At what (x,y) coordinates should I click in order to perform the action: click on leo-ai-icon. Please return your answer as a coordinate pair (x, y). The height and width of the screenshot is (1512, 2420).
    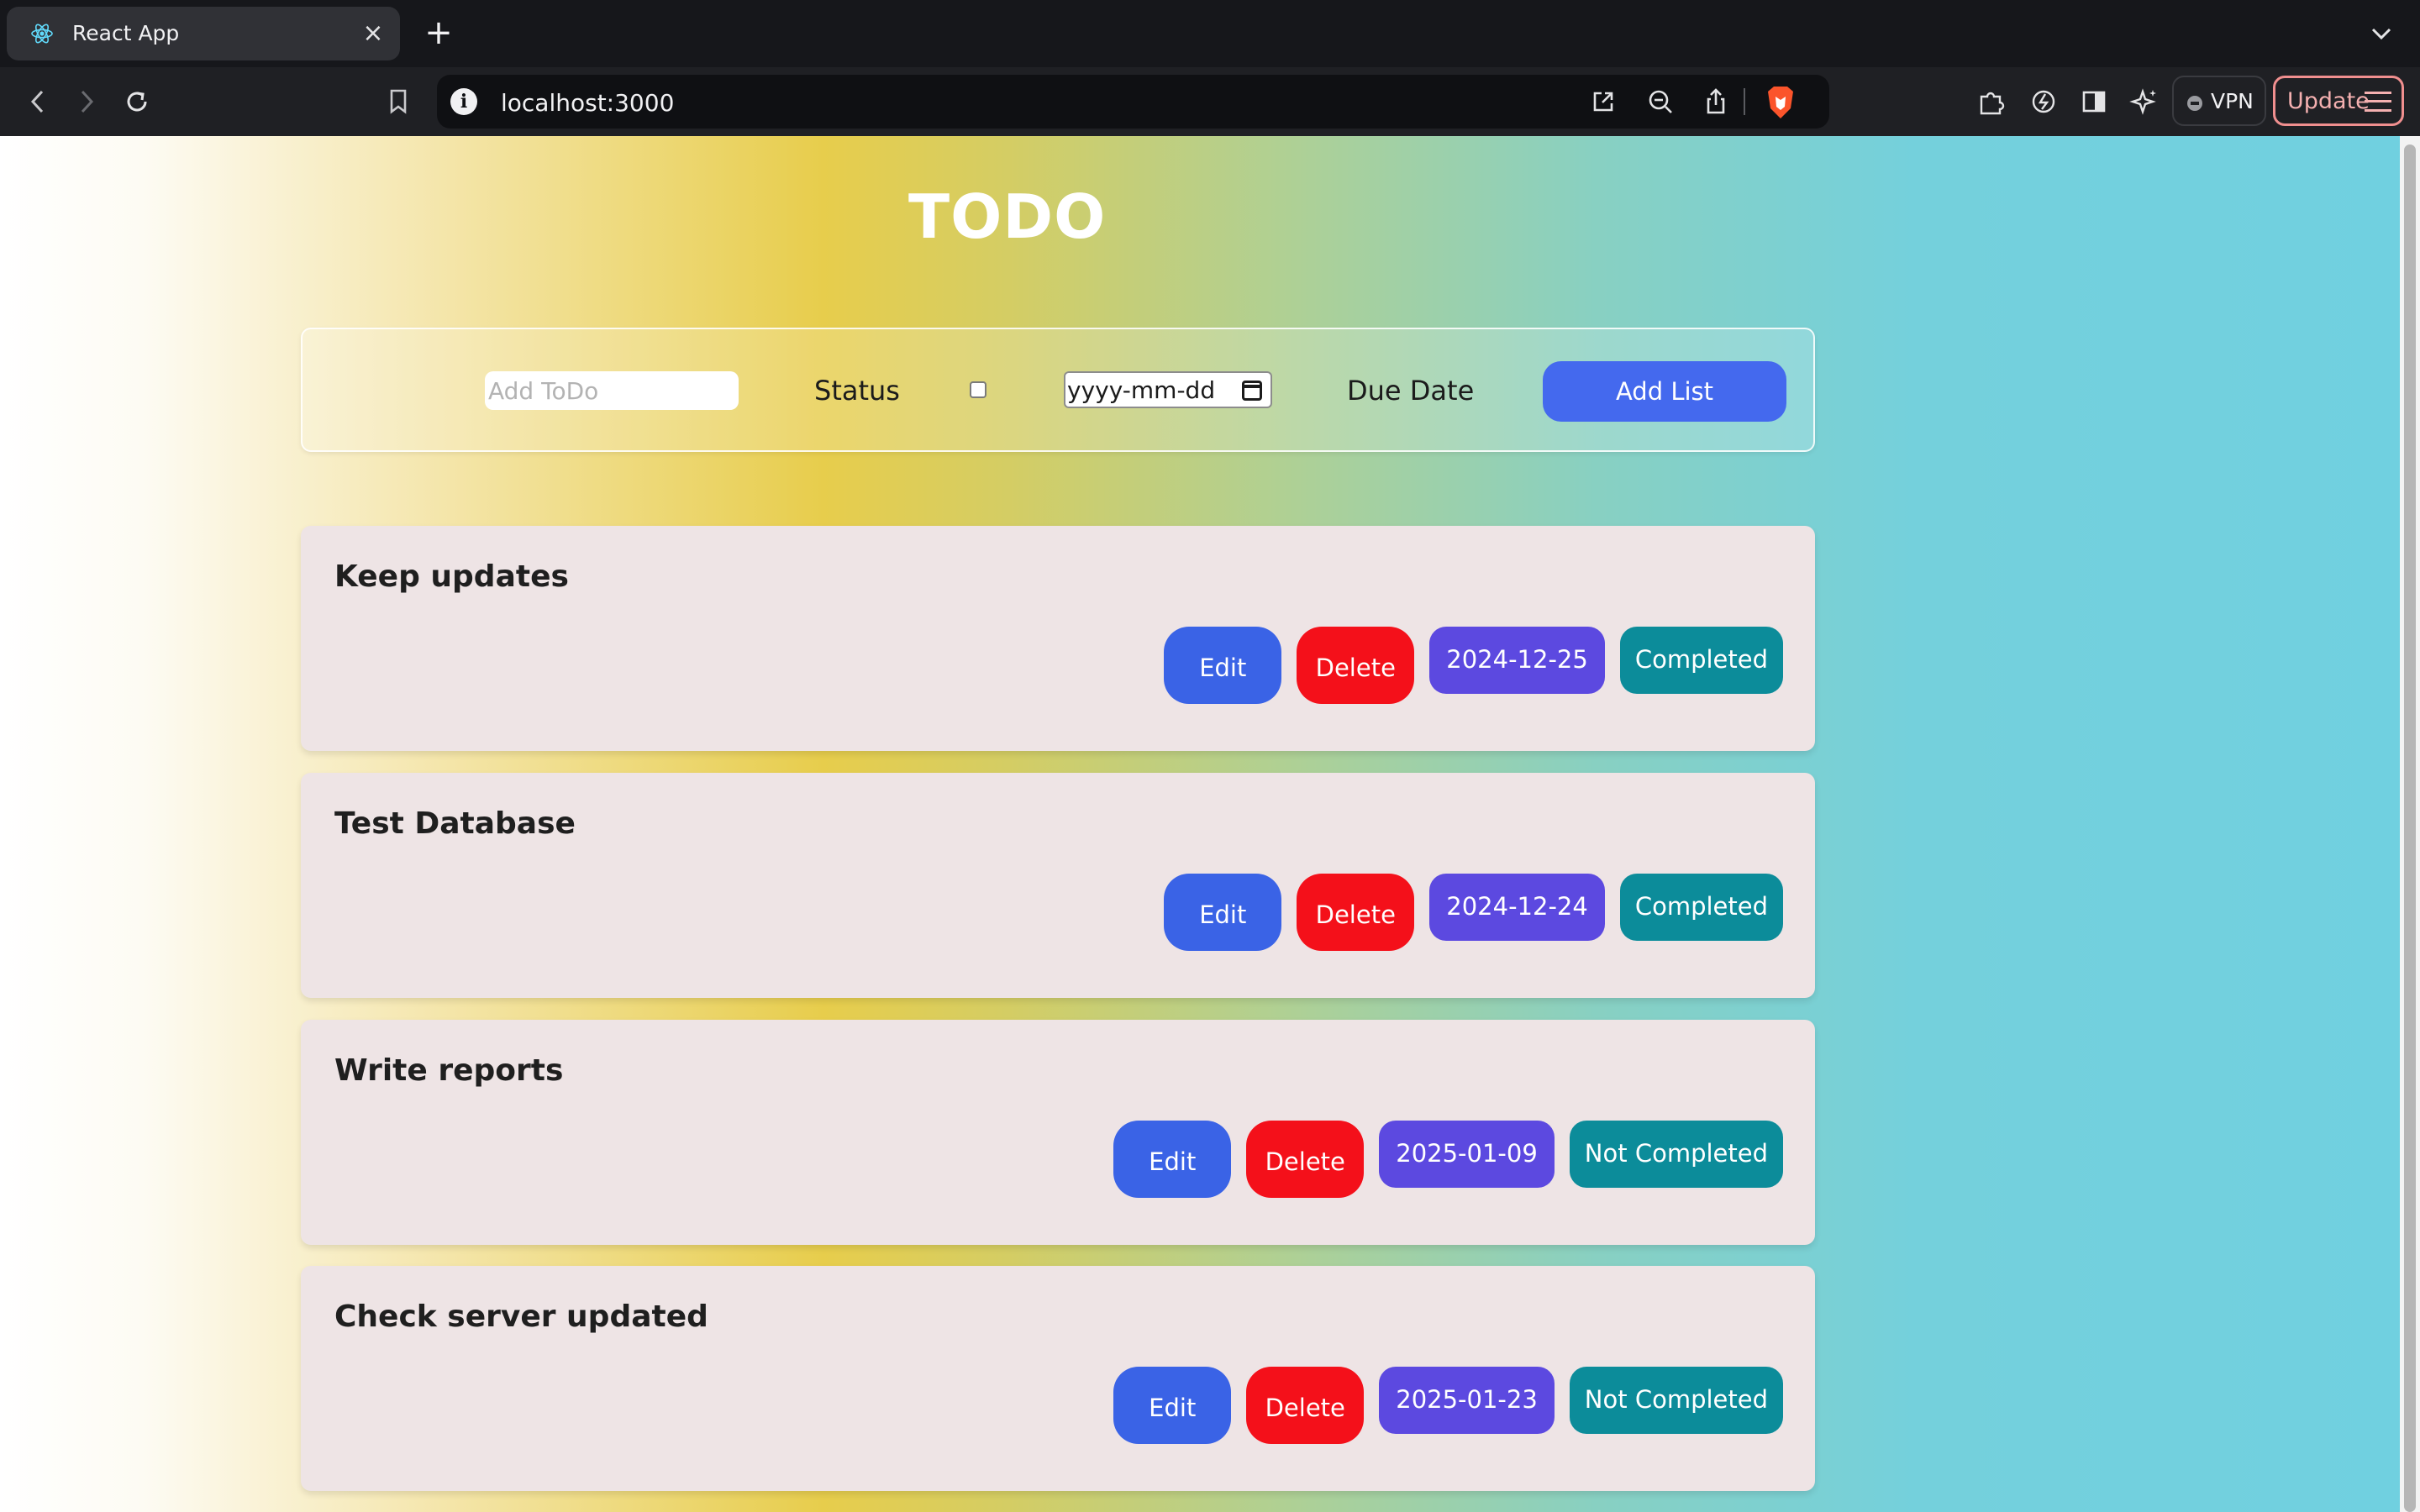
    Looking at the image, I should click on (2145, 101).